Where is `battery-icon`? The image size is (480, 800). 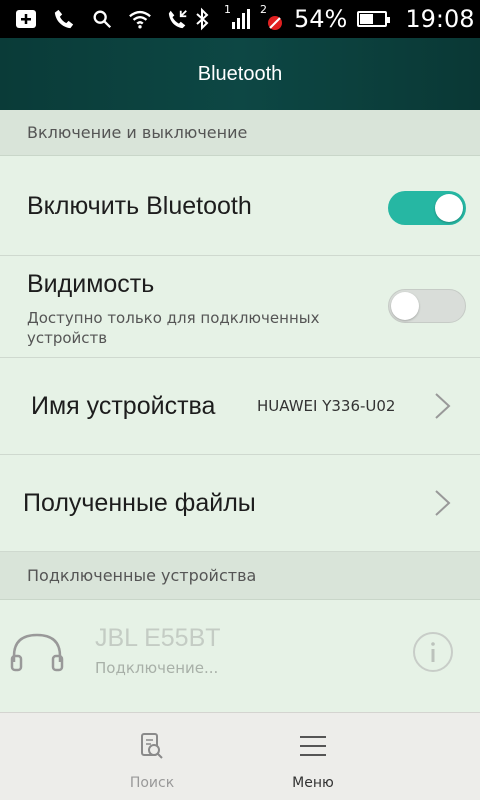
battery-icon is located at coordinates (374, 19).